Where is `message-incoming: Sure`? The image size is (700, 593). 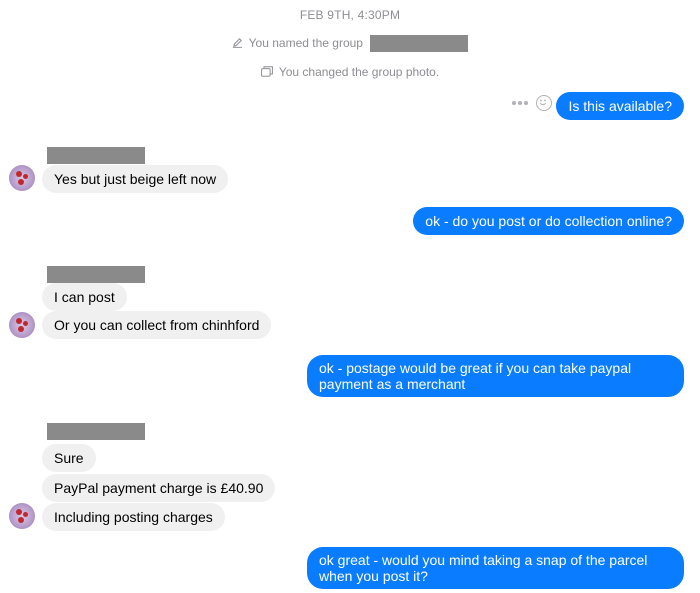
message-incoming: Sure is located at coordinates (69, 458).